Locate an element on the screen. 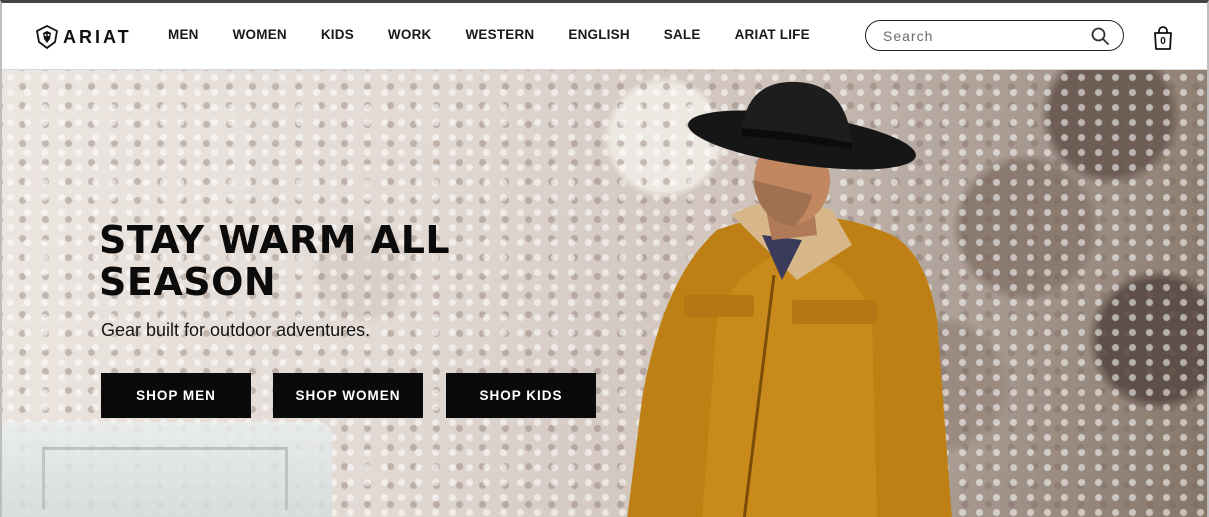  nav-item-women: WOMEN is located at coordinates (260, 34).